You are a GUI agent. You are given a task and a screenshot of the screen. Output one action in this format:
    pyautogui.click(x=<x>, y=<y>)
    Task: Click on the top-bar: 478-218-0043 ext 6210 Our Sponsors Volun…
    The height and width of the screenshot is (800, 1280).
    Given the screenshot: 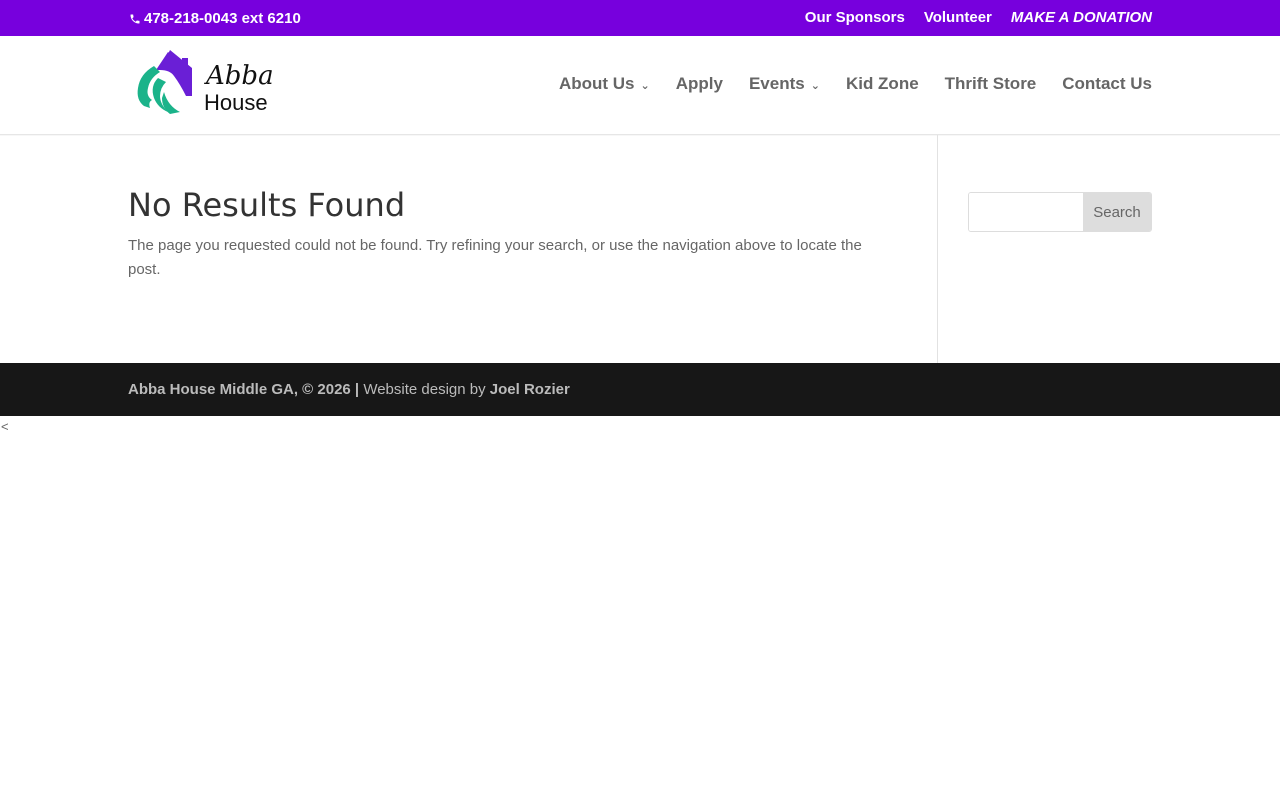 What is the action you would take?
    pyautogui.click(x=640, y=18)
    